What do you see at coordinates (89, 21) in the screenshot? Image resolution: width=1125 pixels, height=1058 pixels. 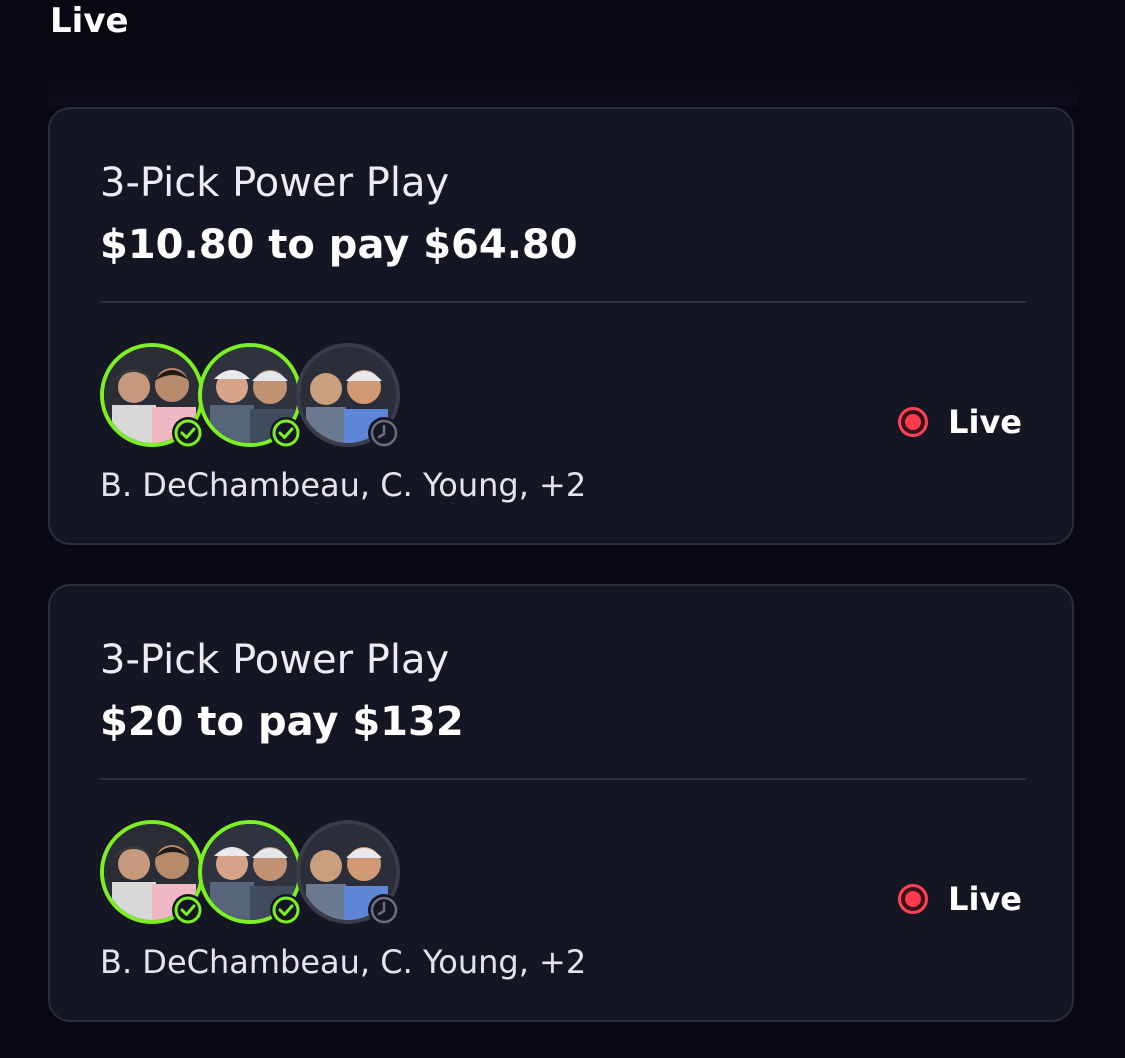 I see `section-title: Live` at bounding box center [89, 21].